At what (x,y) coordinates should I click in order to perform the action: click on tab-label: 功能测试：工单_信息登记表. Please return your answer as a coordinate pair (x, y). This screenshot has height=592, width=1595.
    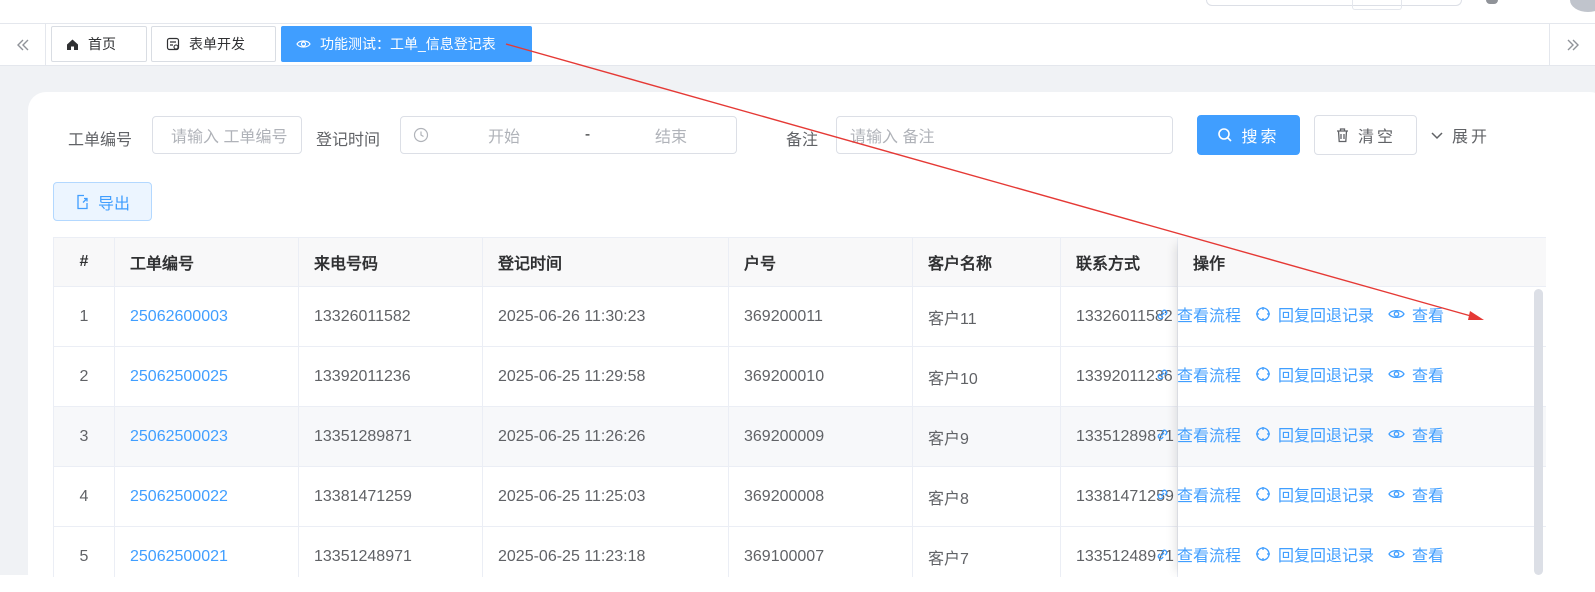
    Looking at the image, I should click on (408, 44).